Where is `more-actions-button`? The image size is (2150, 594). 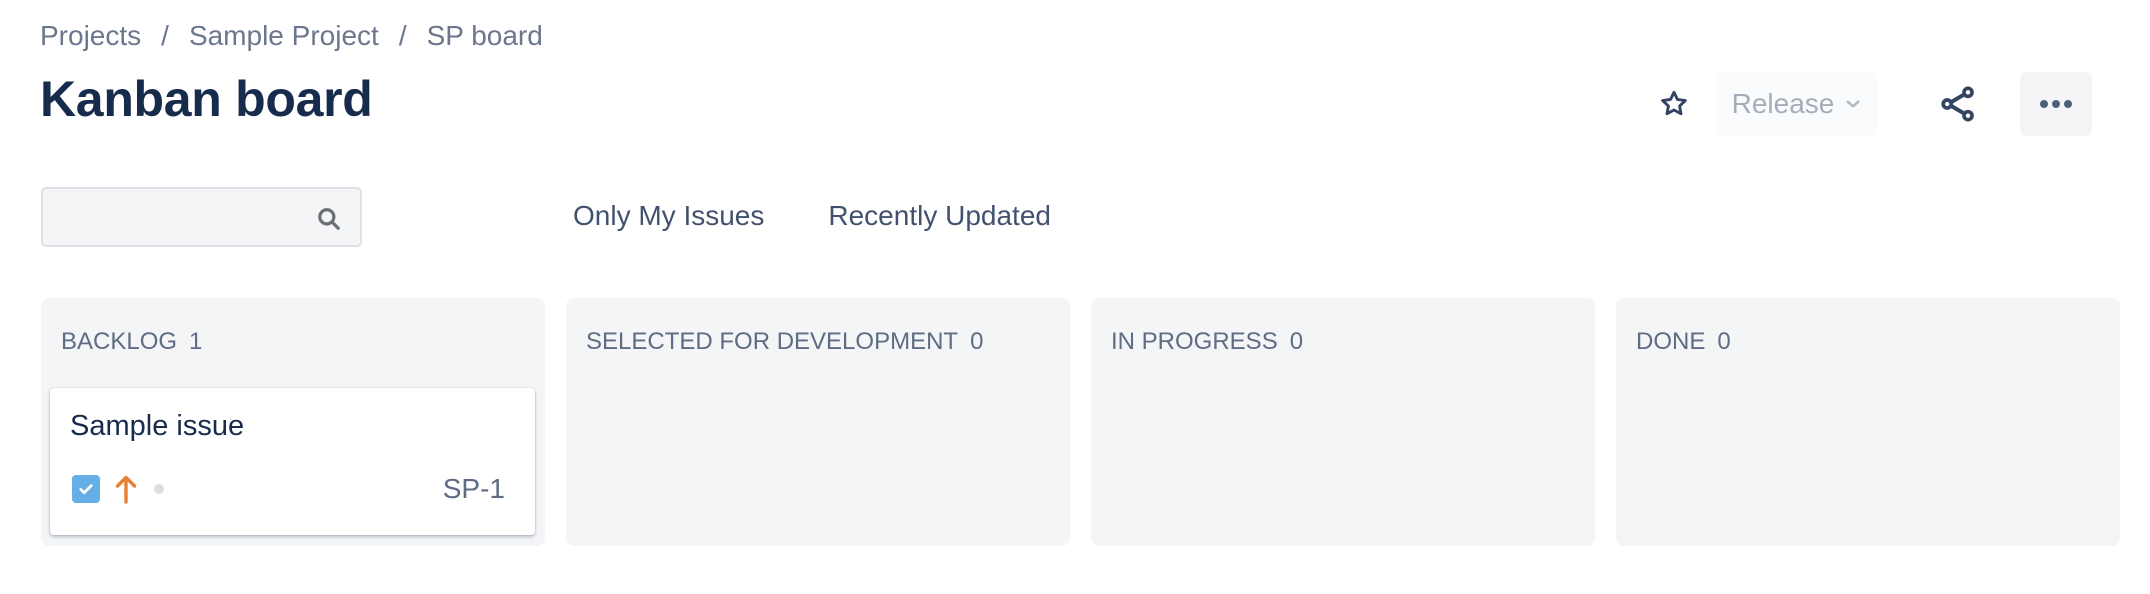
more-actions-button is located at coordinates (2056, 104).